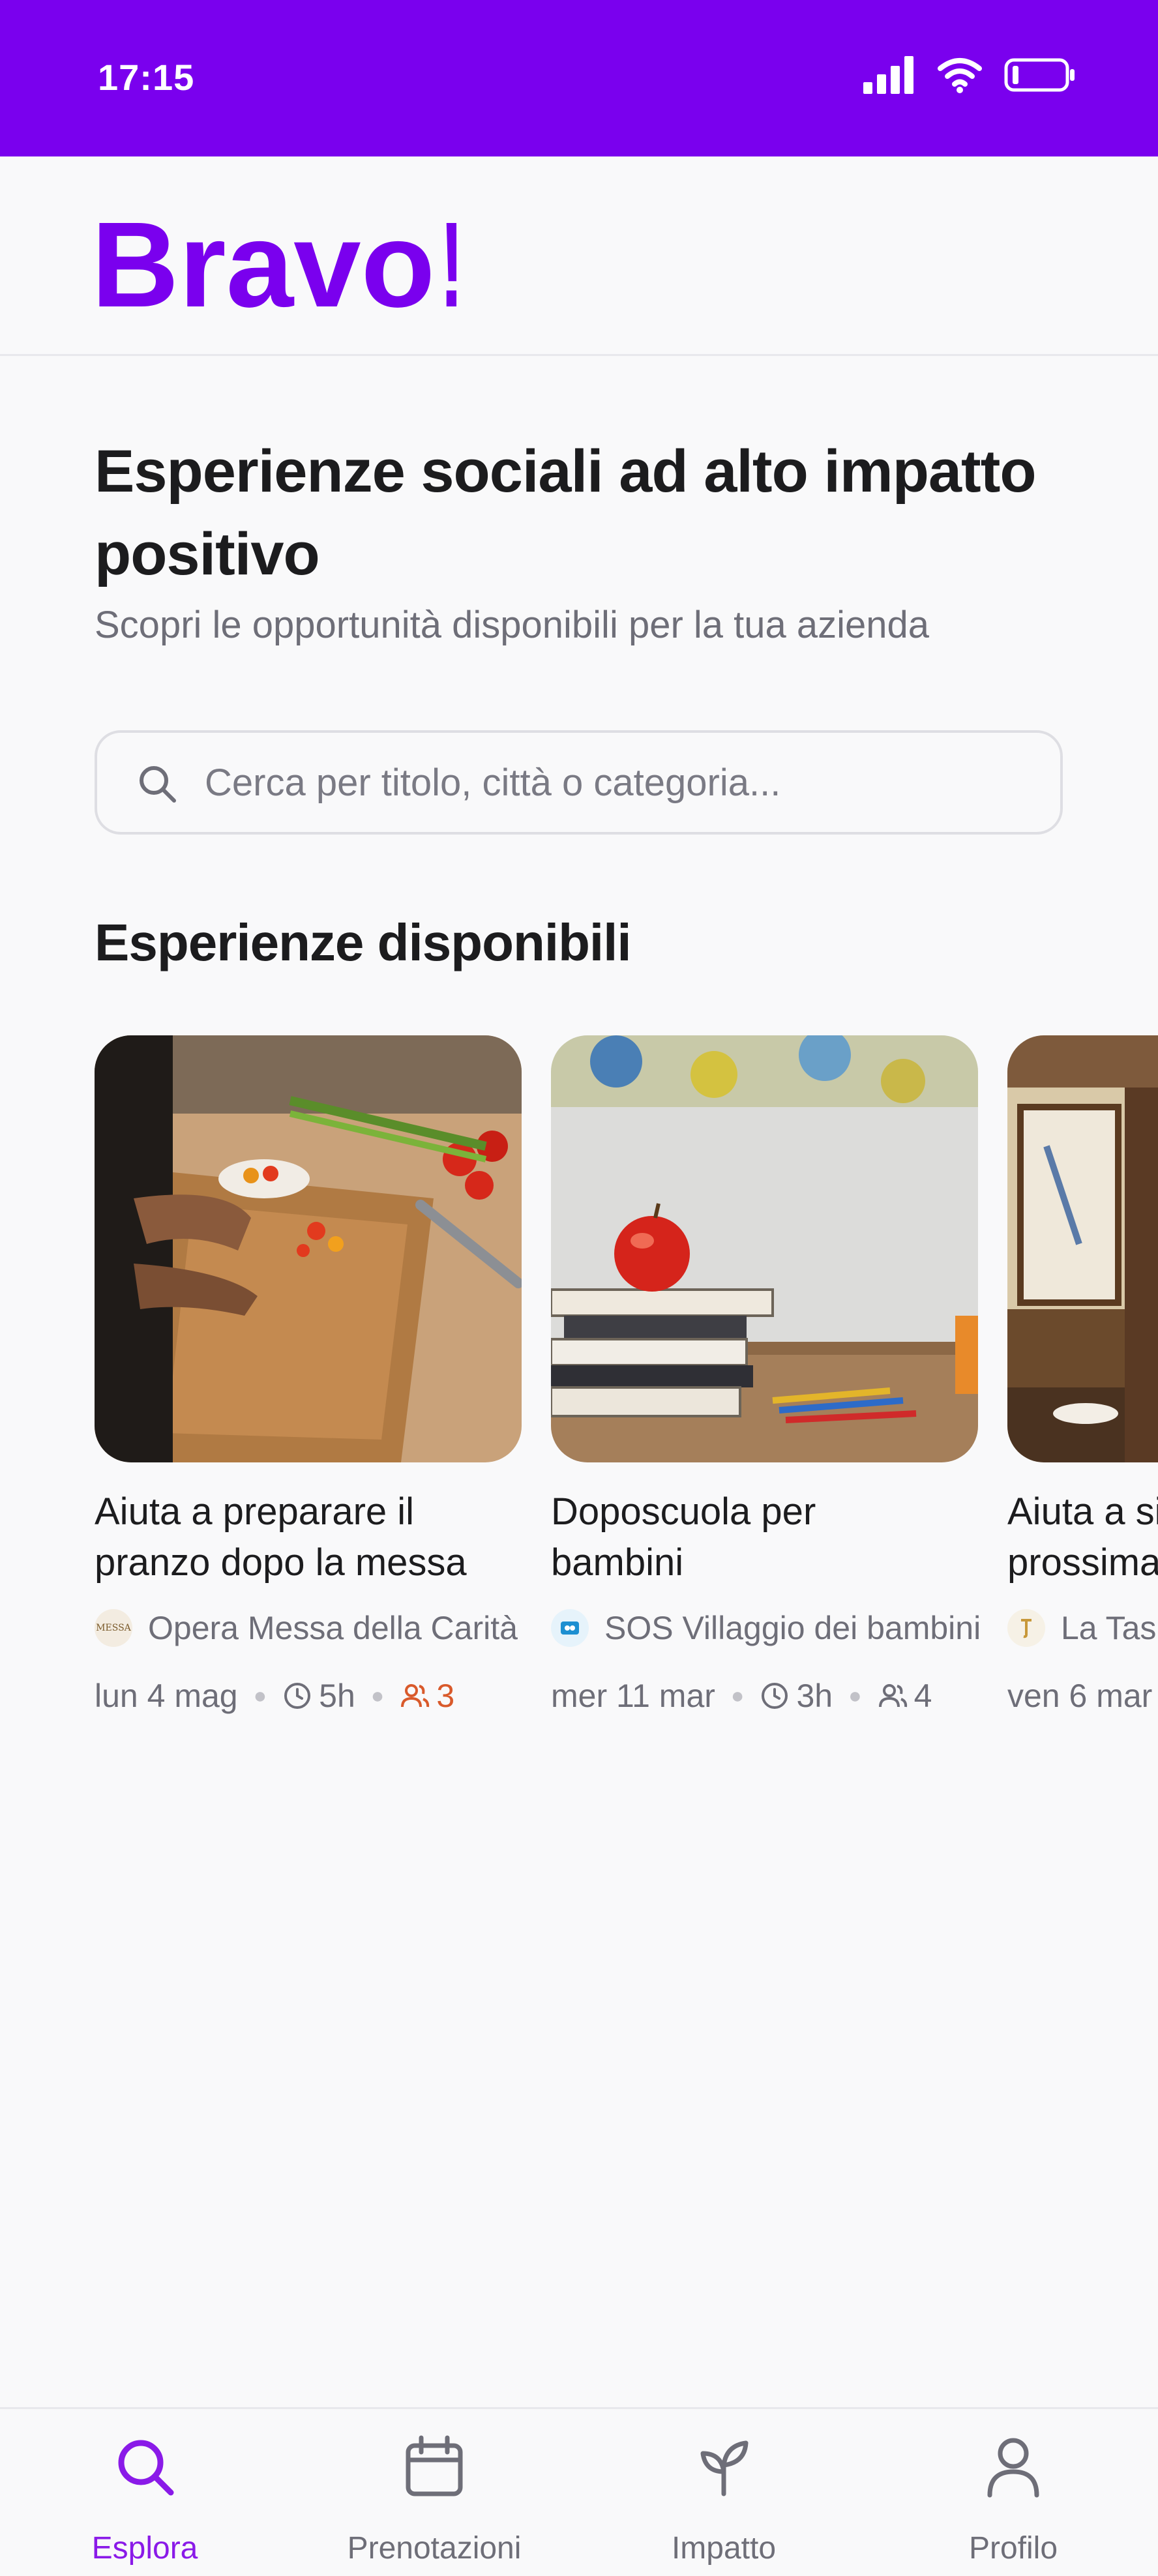  I want to click on tab-prenotazioni: Prenotazioni, so click(434, 2492).